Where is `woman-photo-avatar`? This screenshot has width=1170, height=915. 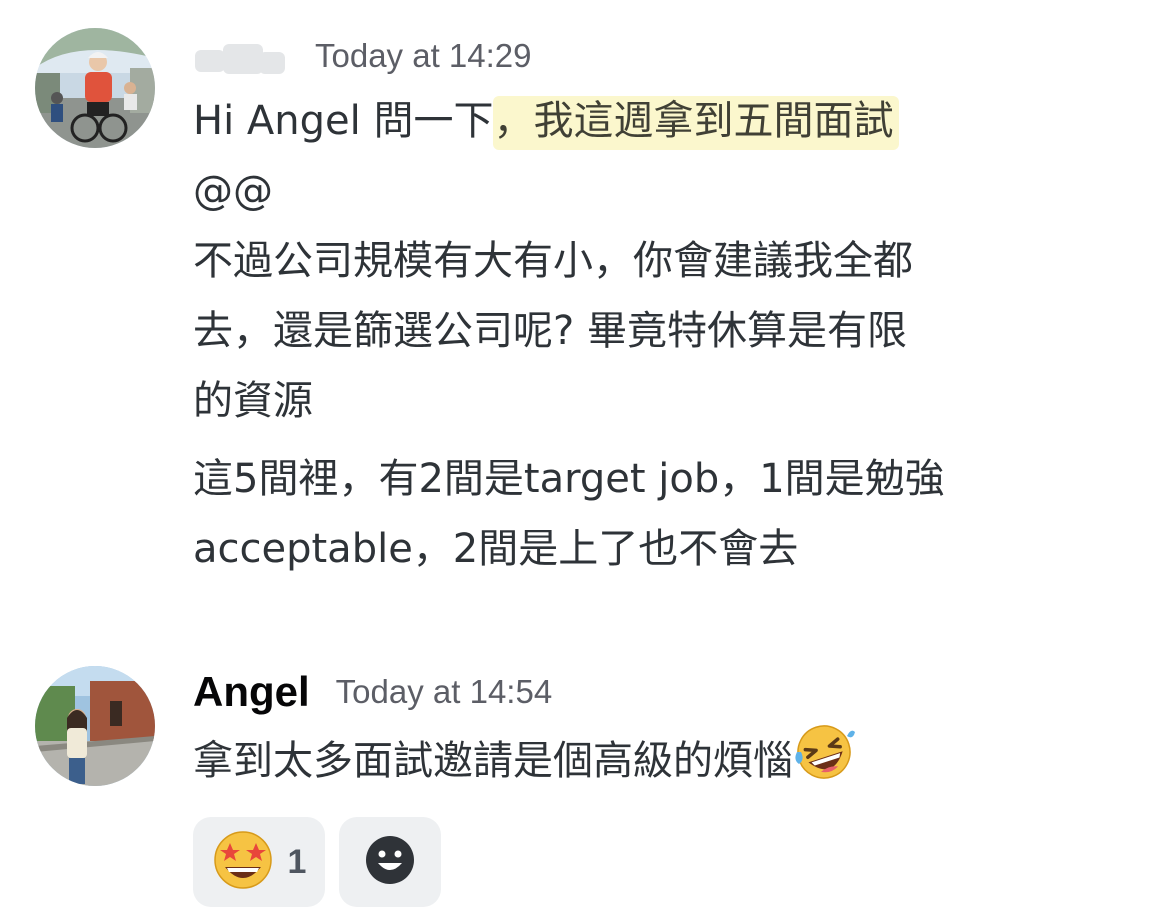 woman-photo-avatar is located at coordinates (95, 726).